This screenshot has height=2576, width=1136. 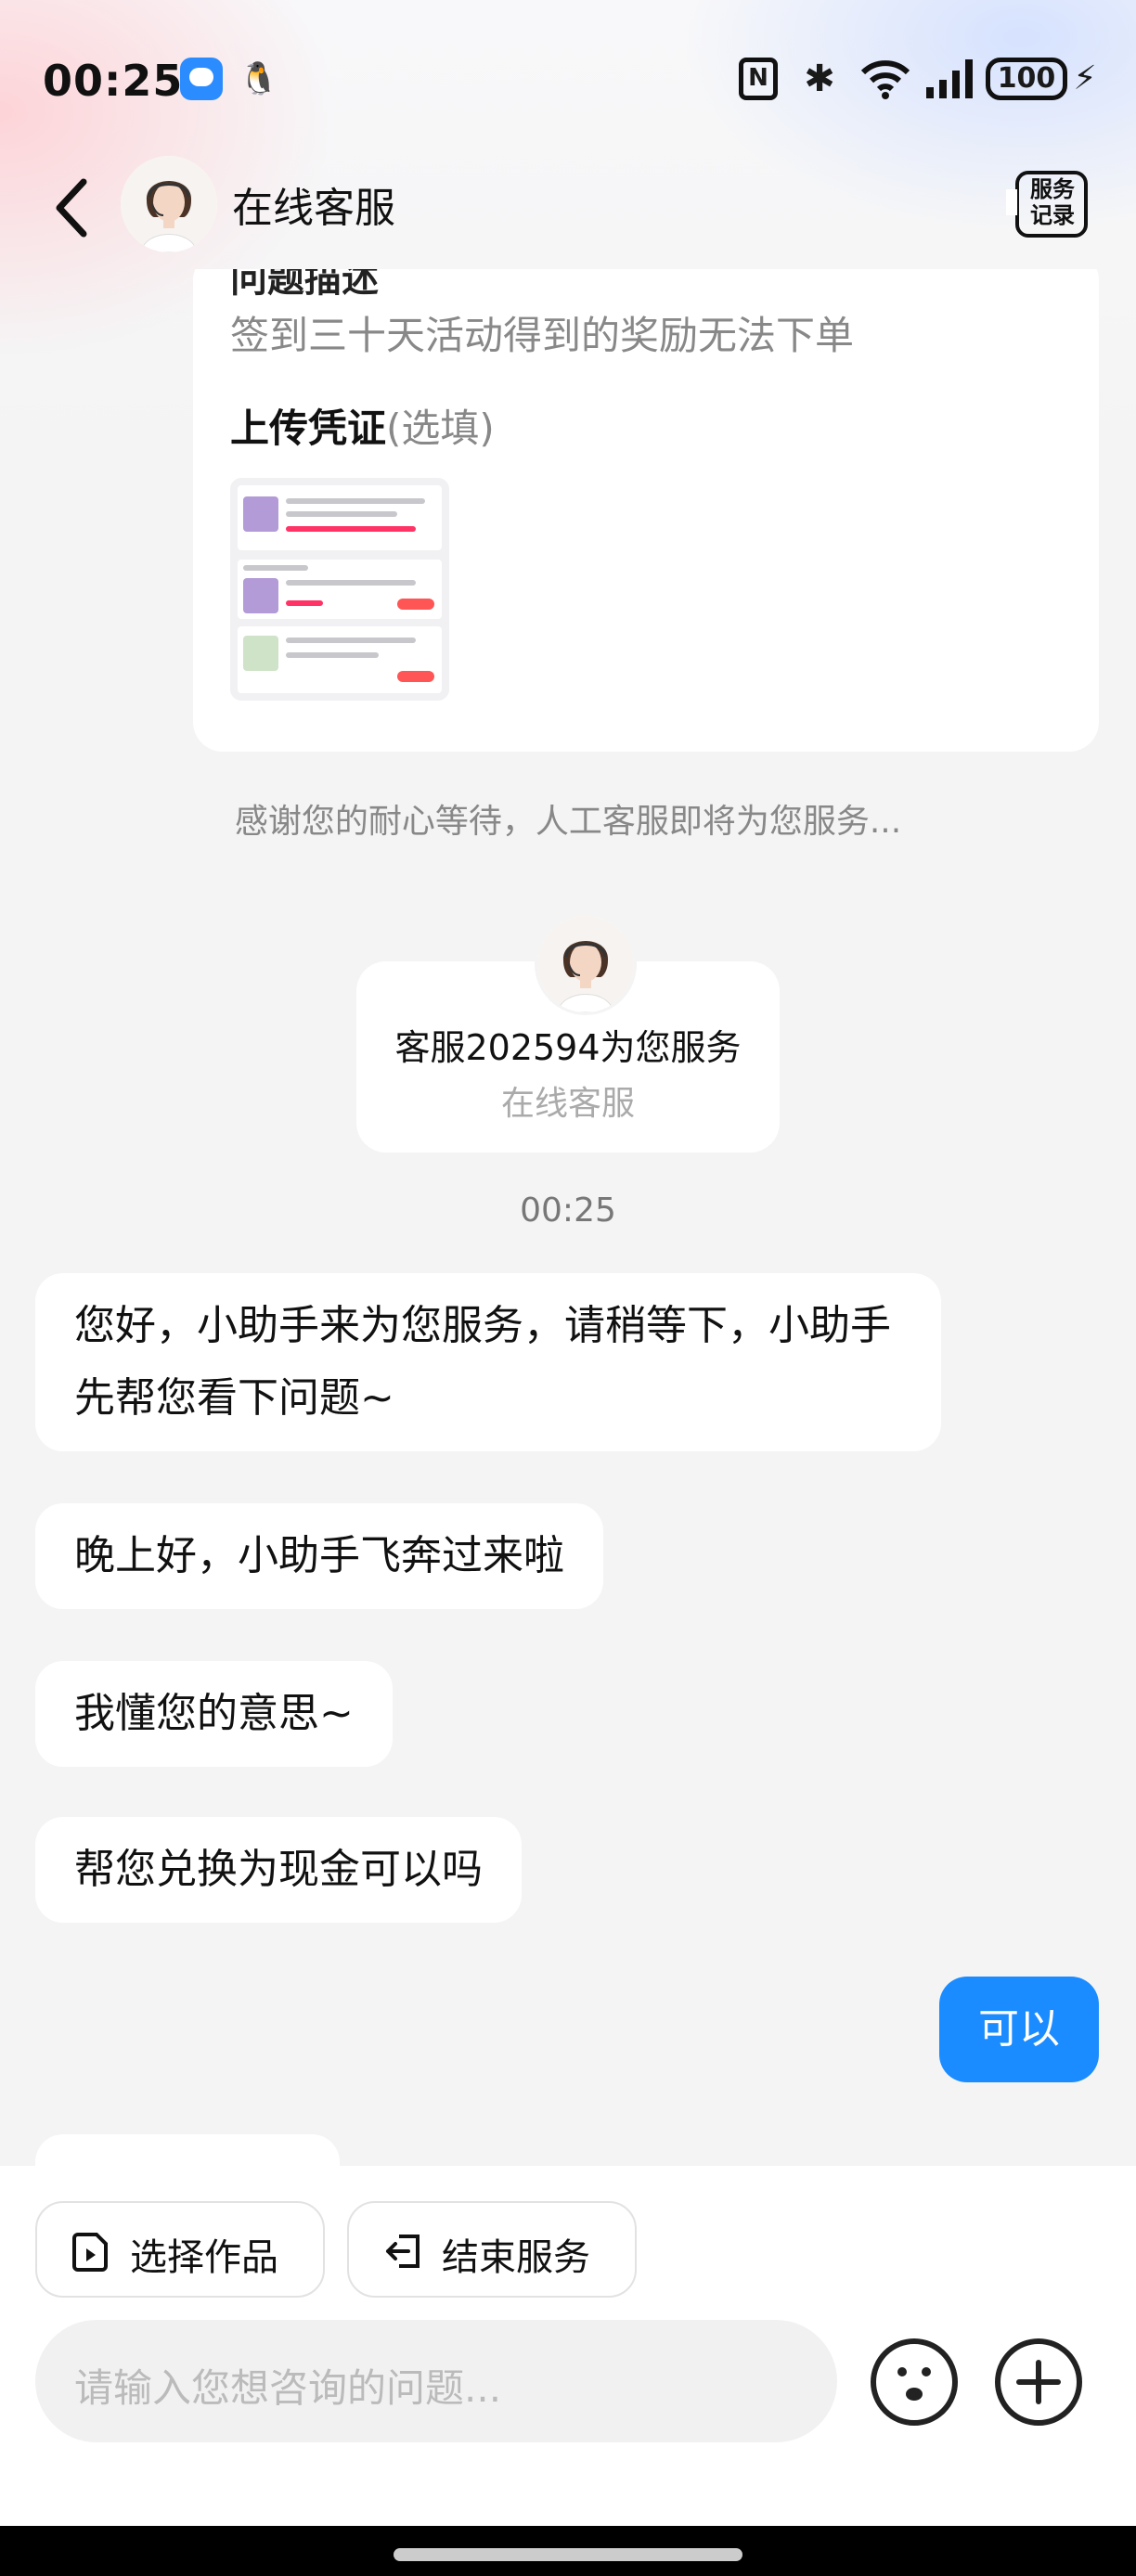 I want to click on end-service-button: 结束服务, so click(x=492, y=2249).